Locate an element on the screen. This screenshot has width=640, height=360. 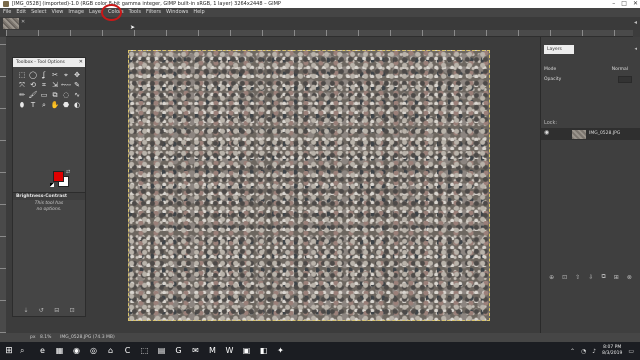
star-app-icon: ✦ is located at coordinates (280, 351).